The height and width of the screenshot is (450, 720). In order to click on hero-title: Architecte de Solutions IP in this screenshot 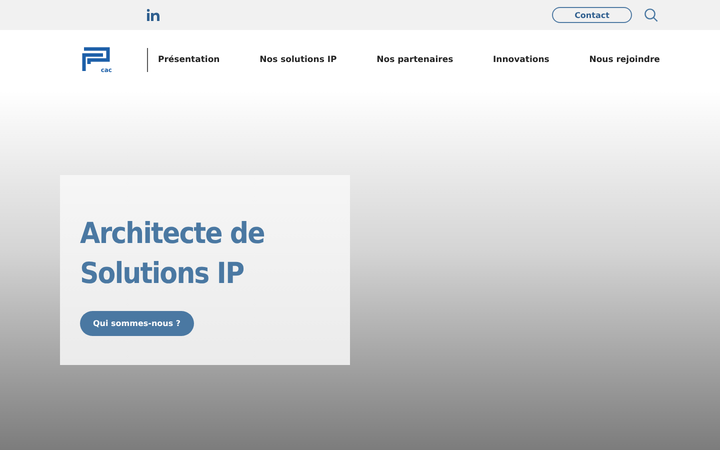, I will do `click(173, 253)`.